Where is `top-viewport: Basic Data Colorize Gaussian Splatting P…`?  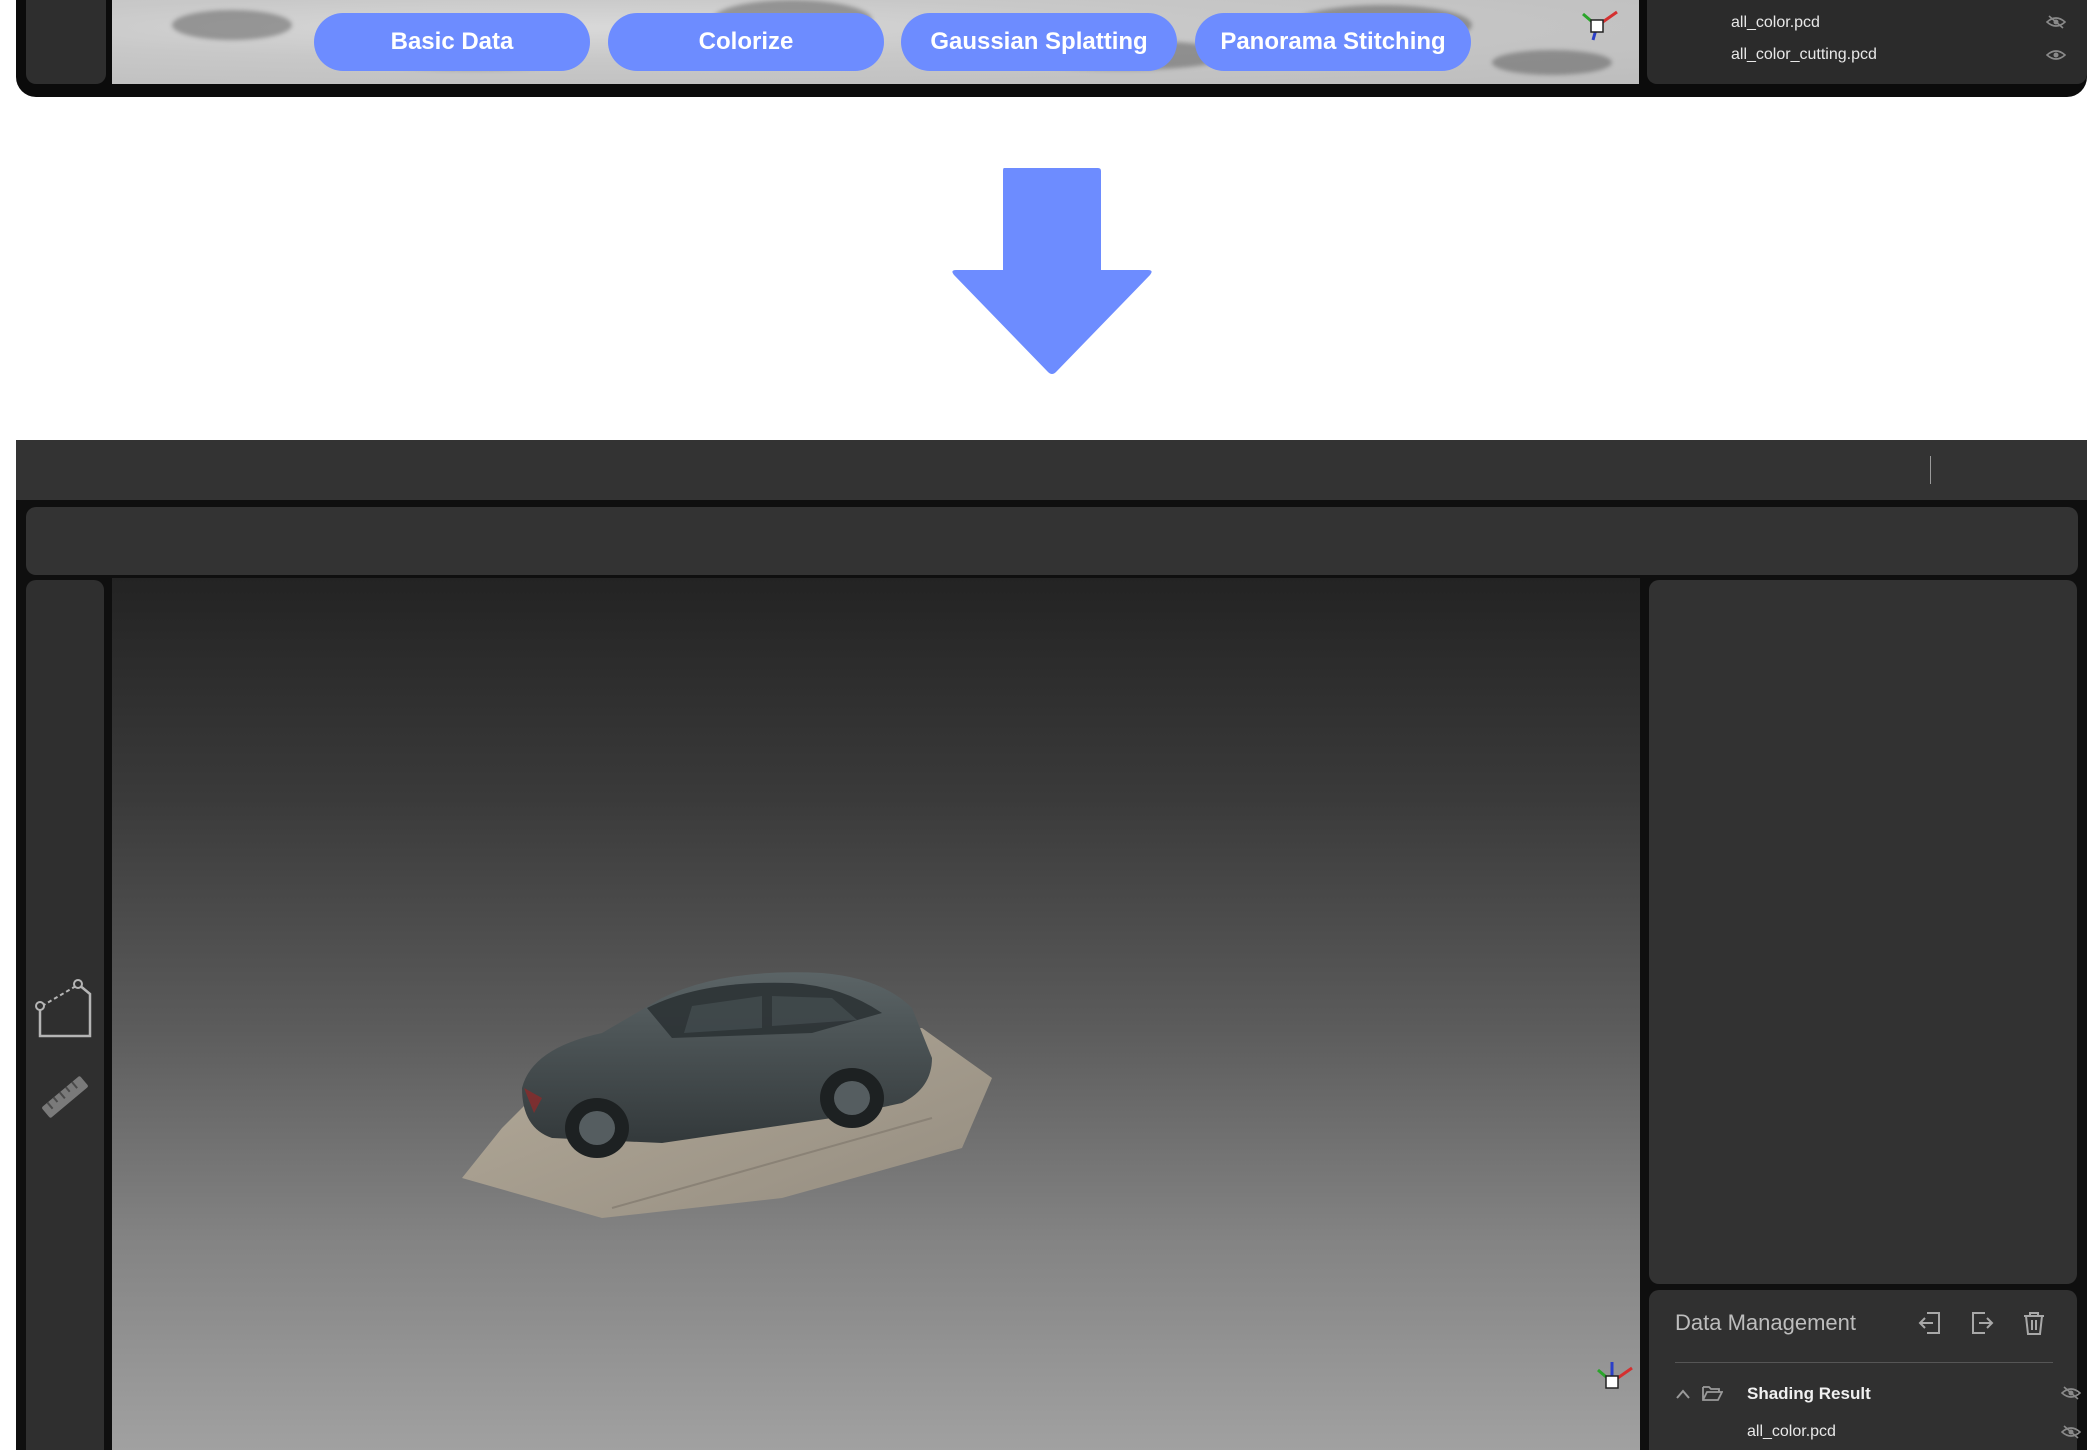 top-viewport: Basic Data Colorize Gaussian Splatting P… is located at coordinates (875, 42).